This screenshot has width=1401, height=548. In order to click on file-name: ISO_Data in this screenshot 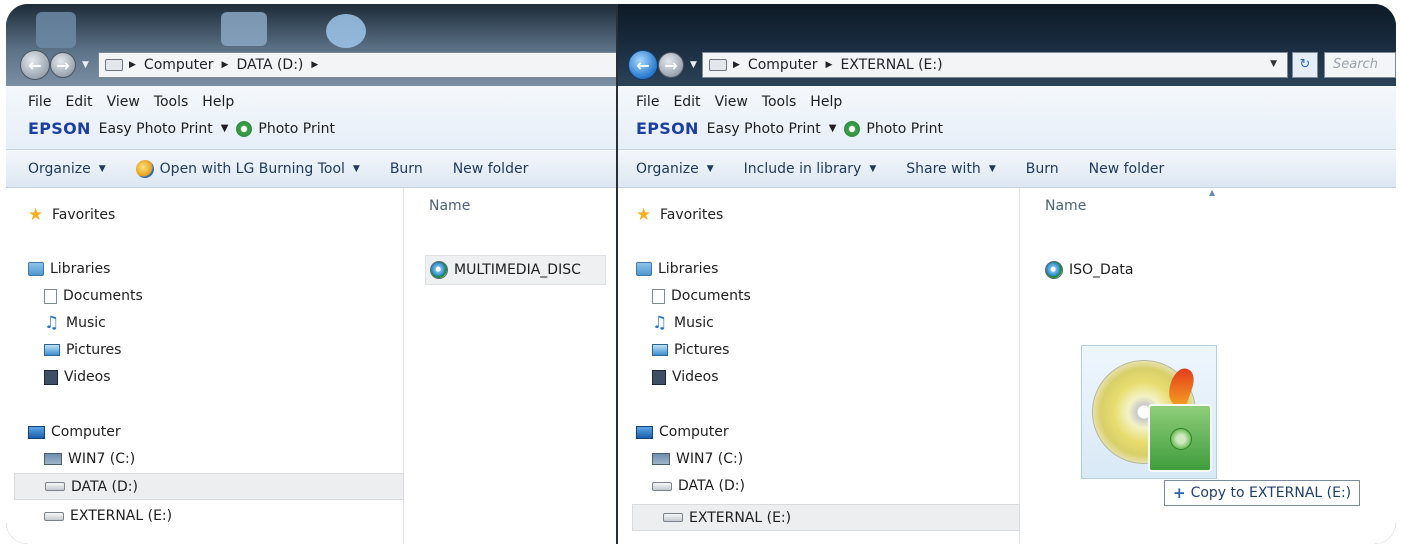, I will do `click(1101, 270)`.